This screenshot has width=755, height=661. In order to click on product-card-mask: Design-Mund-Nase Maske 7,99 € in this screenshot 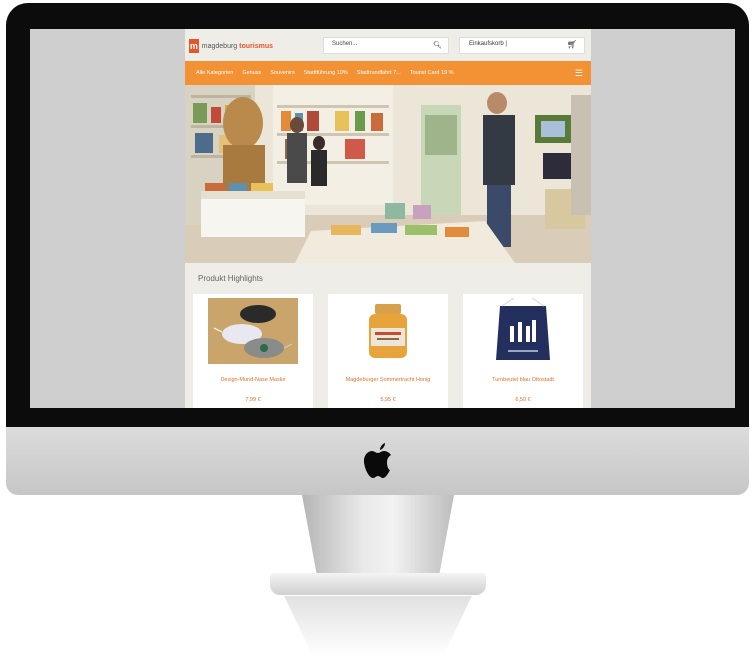, I will do `click(253, 351)`.